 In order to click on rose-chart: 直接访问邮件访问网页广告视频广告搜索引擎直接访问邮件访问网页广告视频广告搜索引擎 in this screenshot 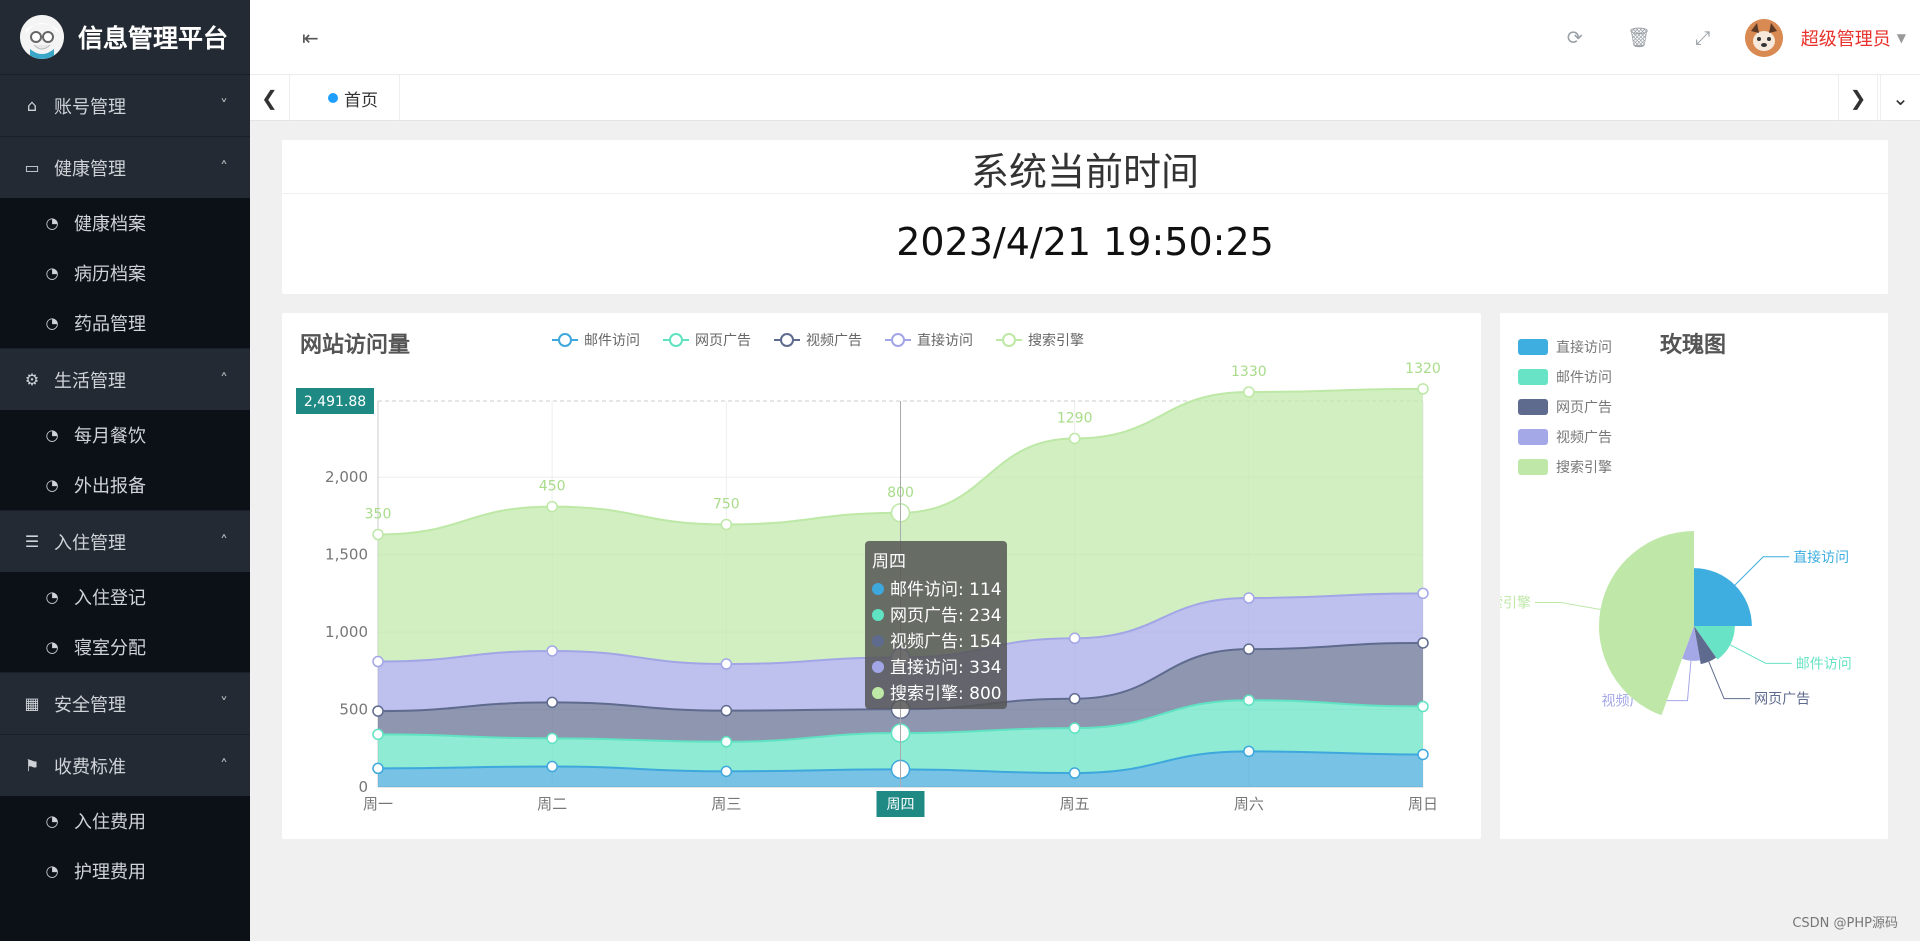, I will do `click(1694, 576)`.